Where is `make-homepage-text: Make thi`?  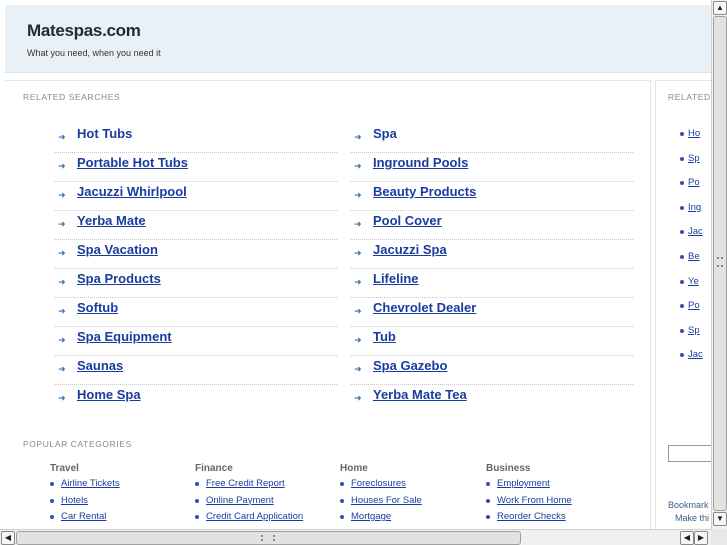
make-homepage-text: Make thi is located at coordinates (692, 518).